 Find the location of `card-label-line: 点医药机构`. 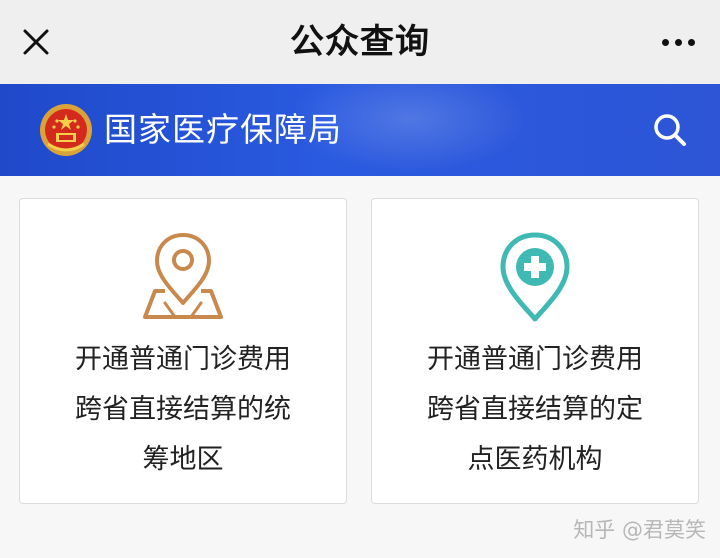

card-label-line: 点医药机构 is located at coordinates (535, 459).